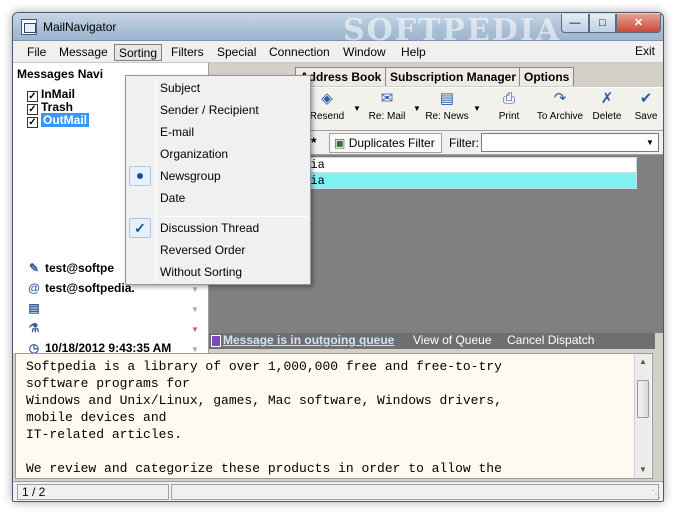 This screenshot has height=526, width=686. What do you see at coordinates (60, 74) in the screenshot?
I see `navigator-header: Messages Navi` at bounding box center [60, 74].